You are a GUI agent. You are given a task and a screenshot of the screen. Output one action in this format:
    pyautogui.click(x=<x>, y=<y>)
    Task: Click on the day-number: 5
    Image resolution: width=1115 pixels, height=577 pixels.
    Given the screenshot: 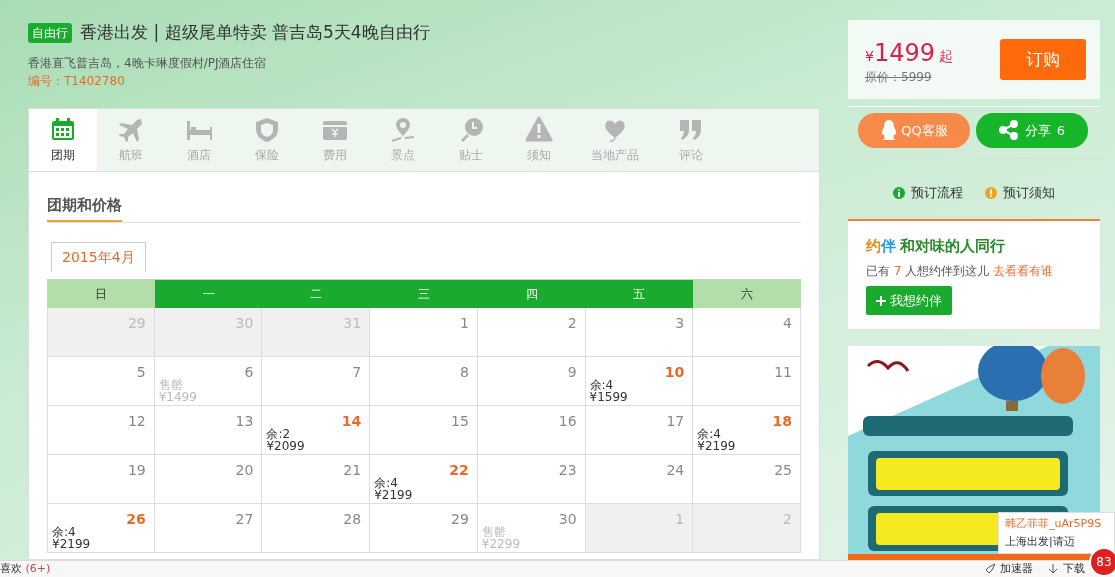 What is the action you would take?
    pyautogui.click(x=141, y=372)
    